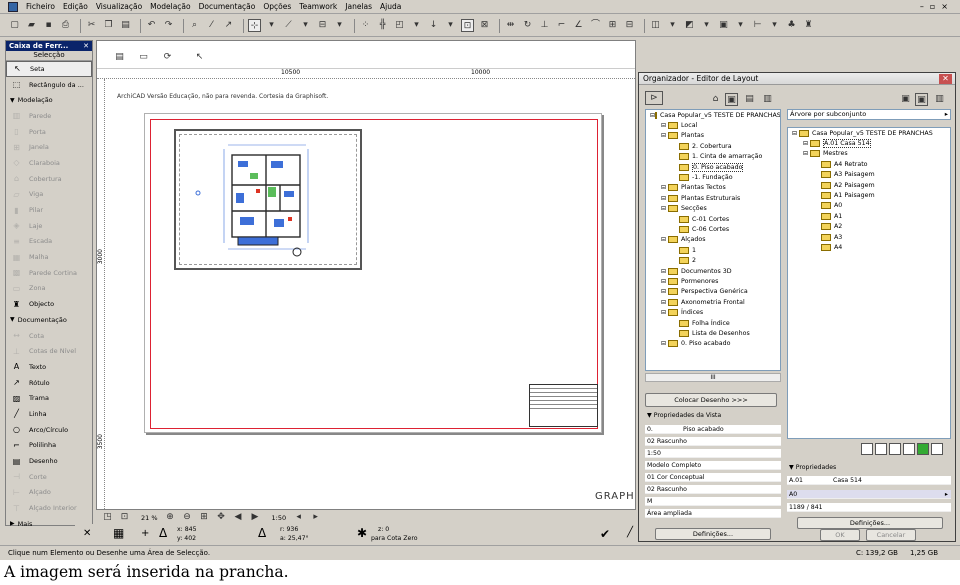  I want to click on tool-wall: ▥ Parede, so click(49, 116).